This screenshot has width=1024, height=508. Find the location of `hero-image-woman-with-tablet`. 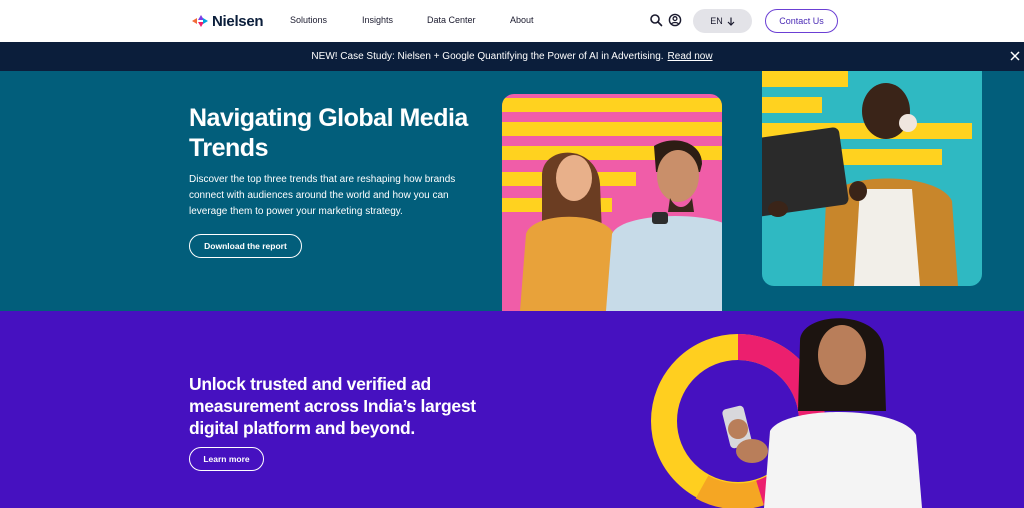

hero-image-woman-with-tablet is located at coordinates (872, 178).